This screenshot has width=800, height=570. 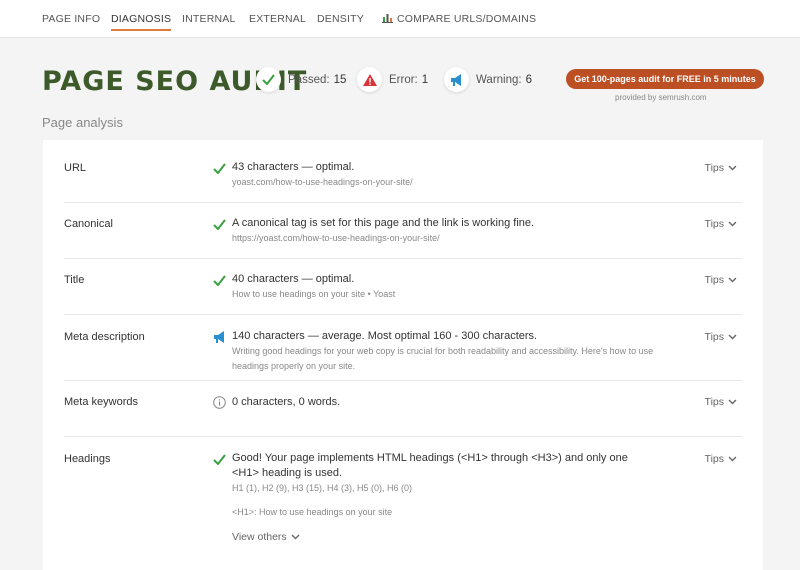 What do you see at coordinates (101, 402) in the screenshot?
I see `row-label: Meta keywords` at bounding box center [101, 402].